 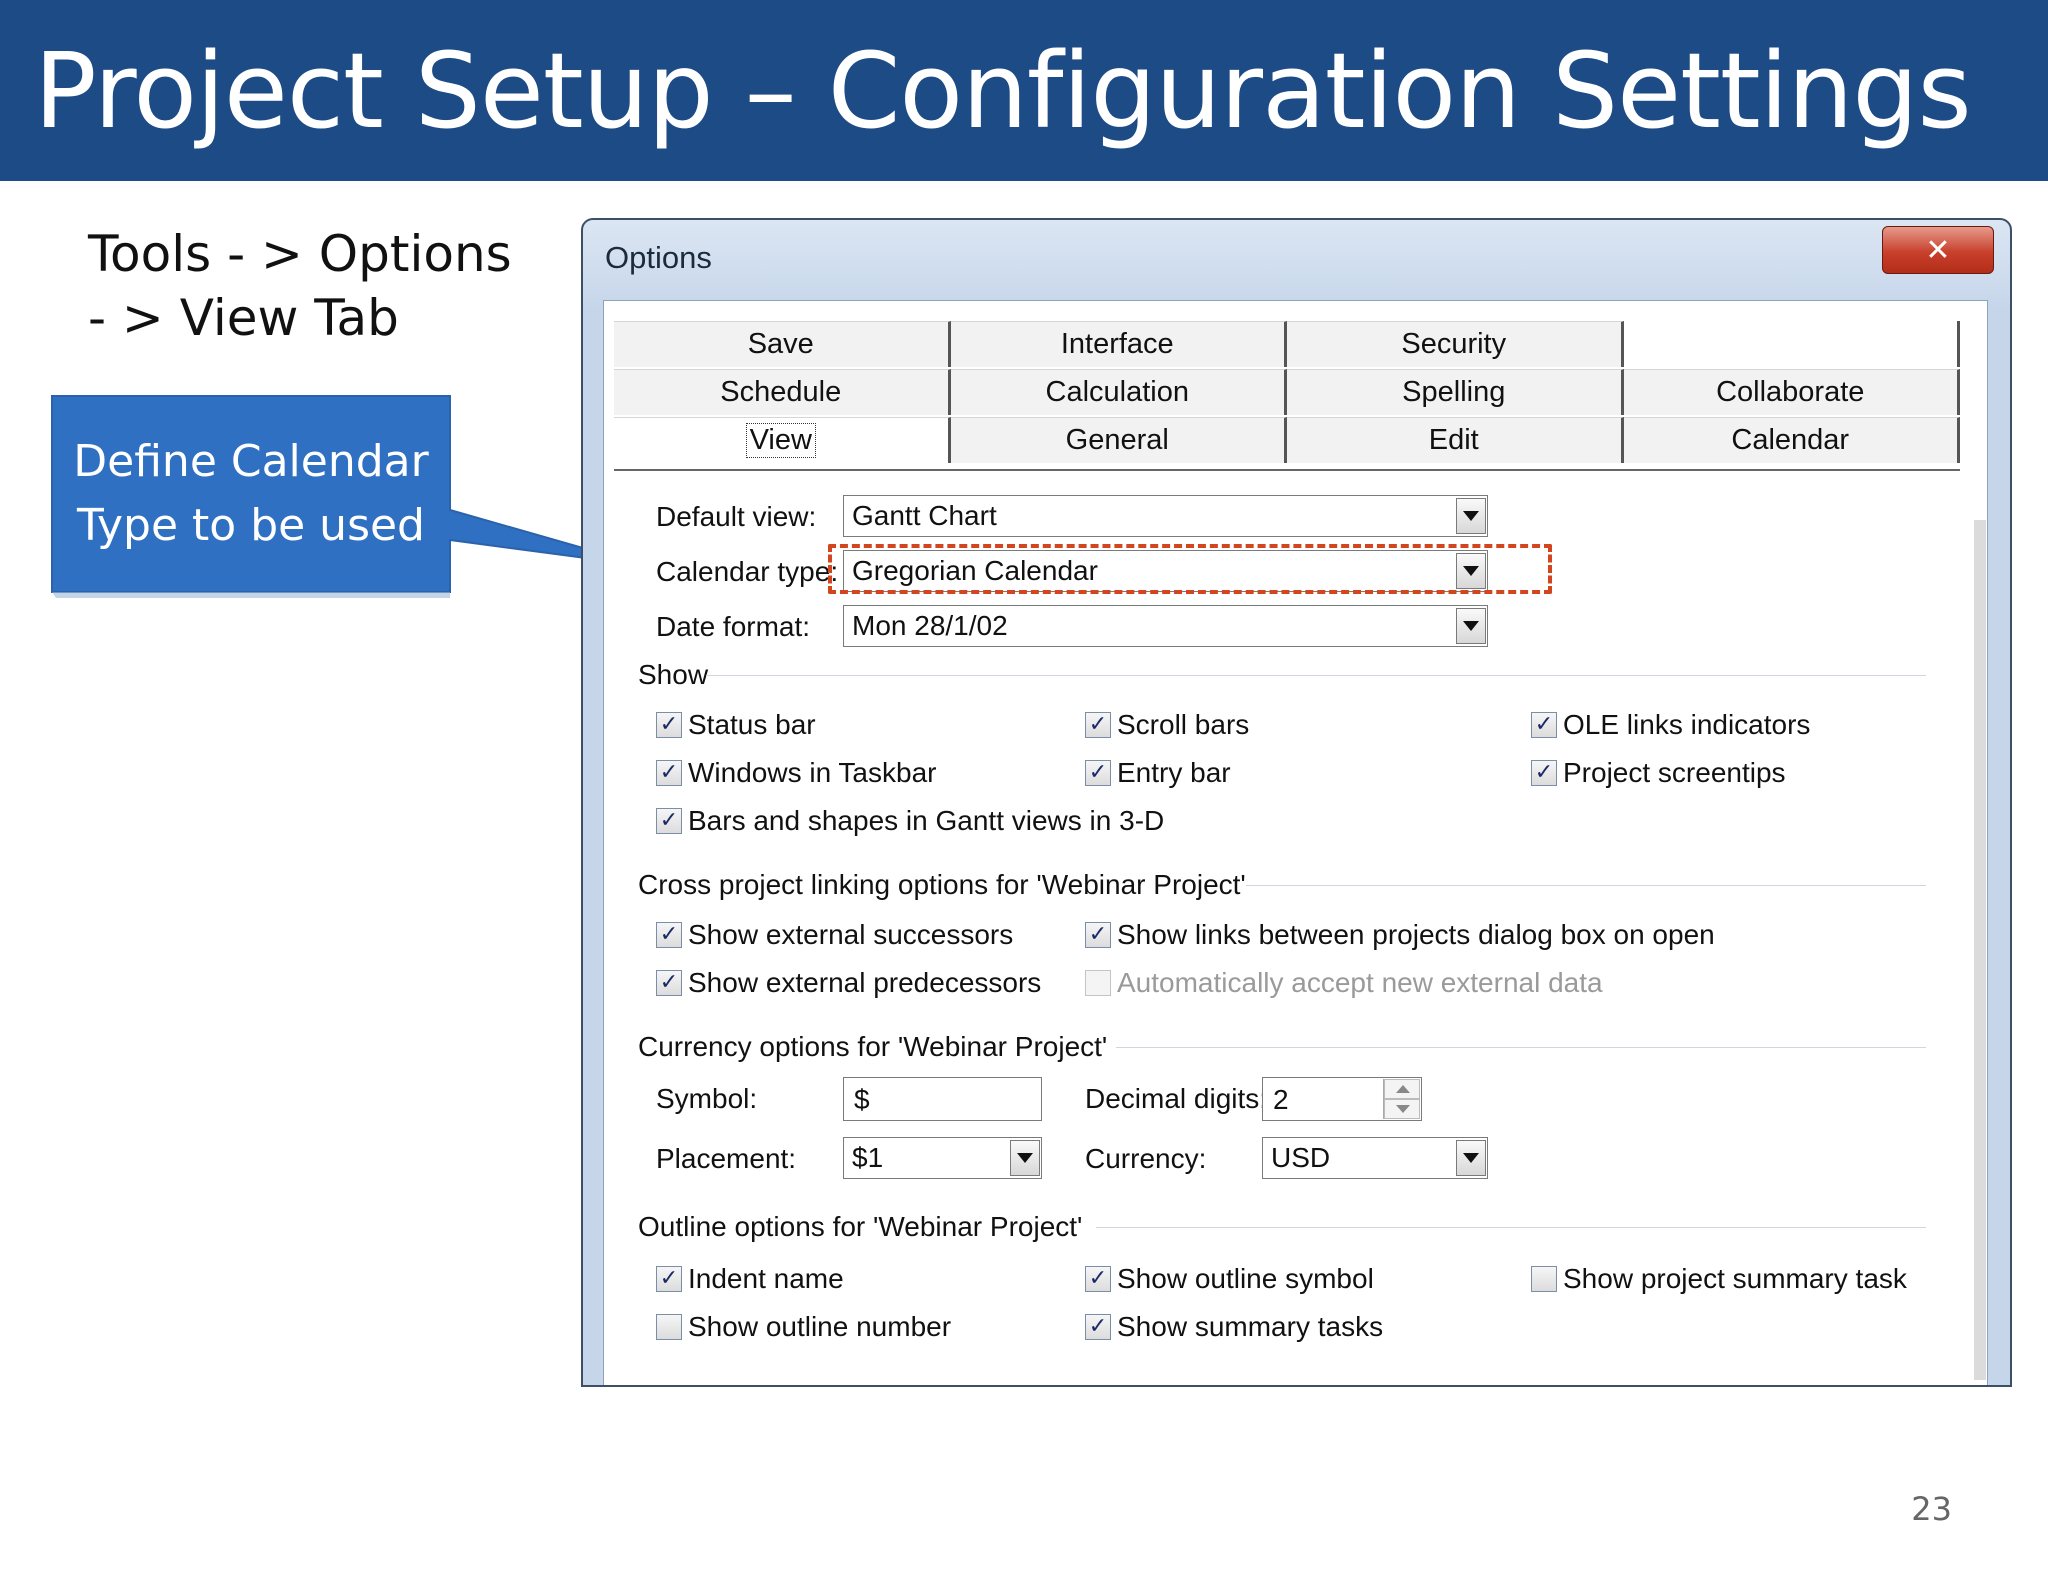 What do you see at coordinates (1931, 1509) in the screenshot?
I see `page-number: 23` at bounding box center [1931, 1509].